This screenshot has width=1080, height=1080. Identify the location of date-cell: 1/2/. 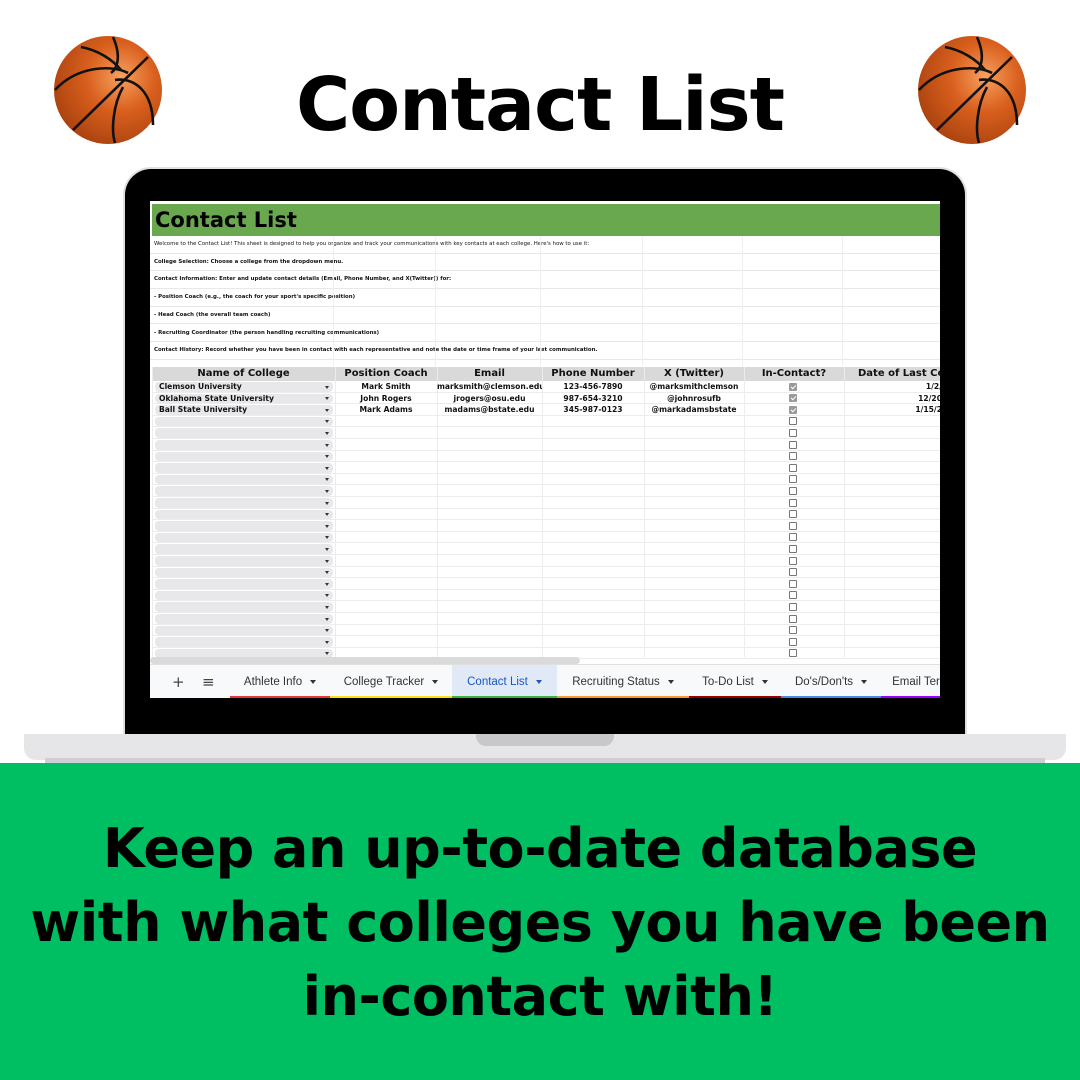
(892, 386).